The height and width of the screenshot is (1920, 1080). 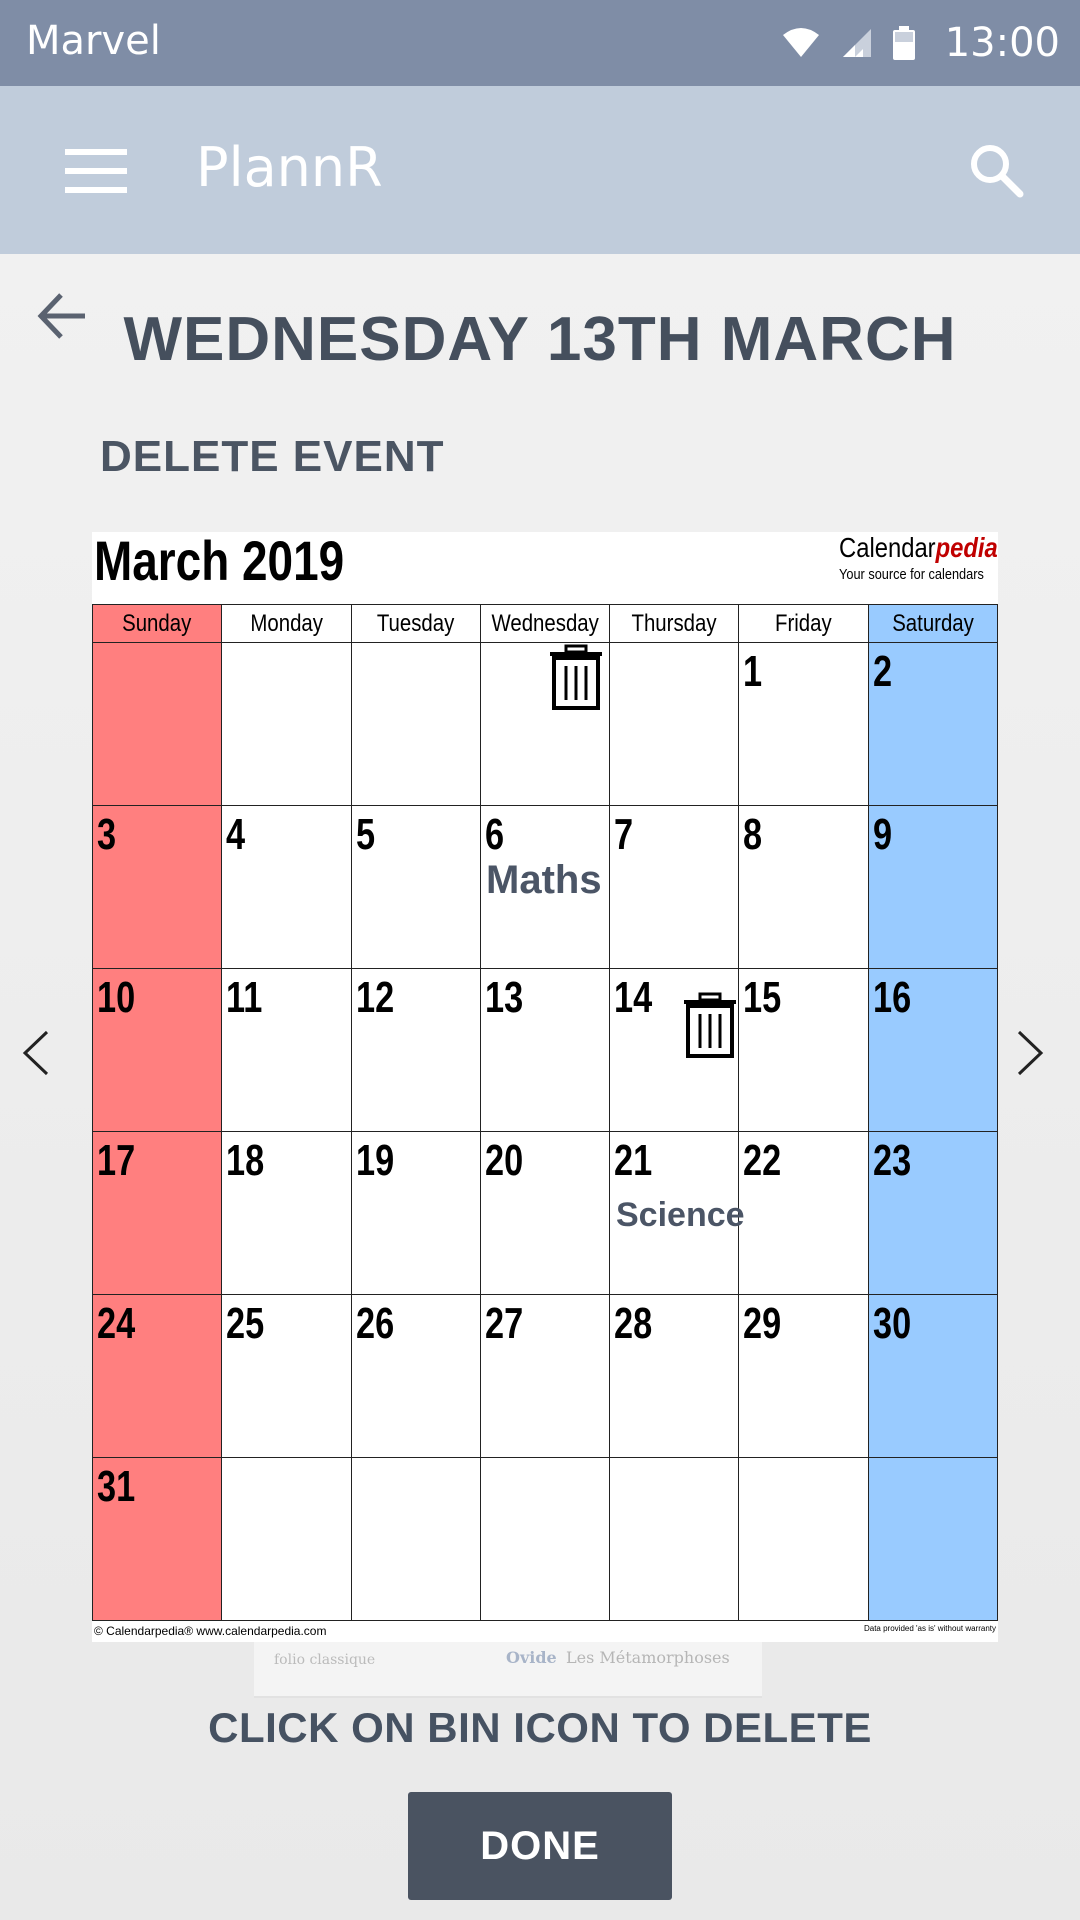 I want to click on calendar-week-row: 17 18 19 20 21 22 23, so click(x=545, y=1213).